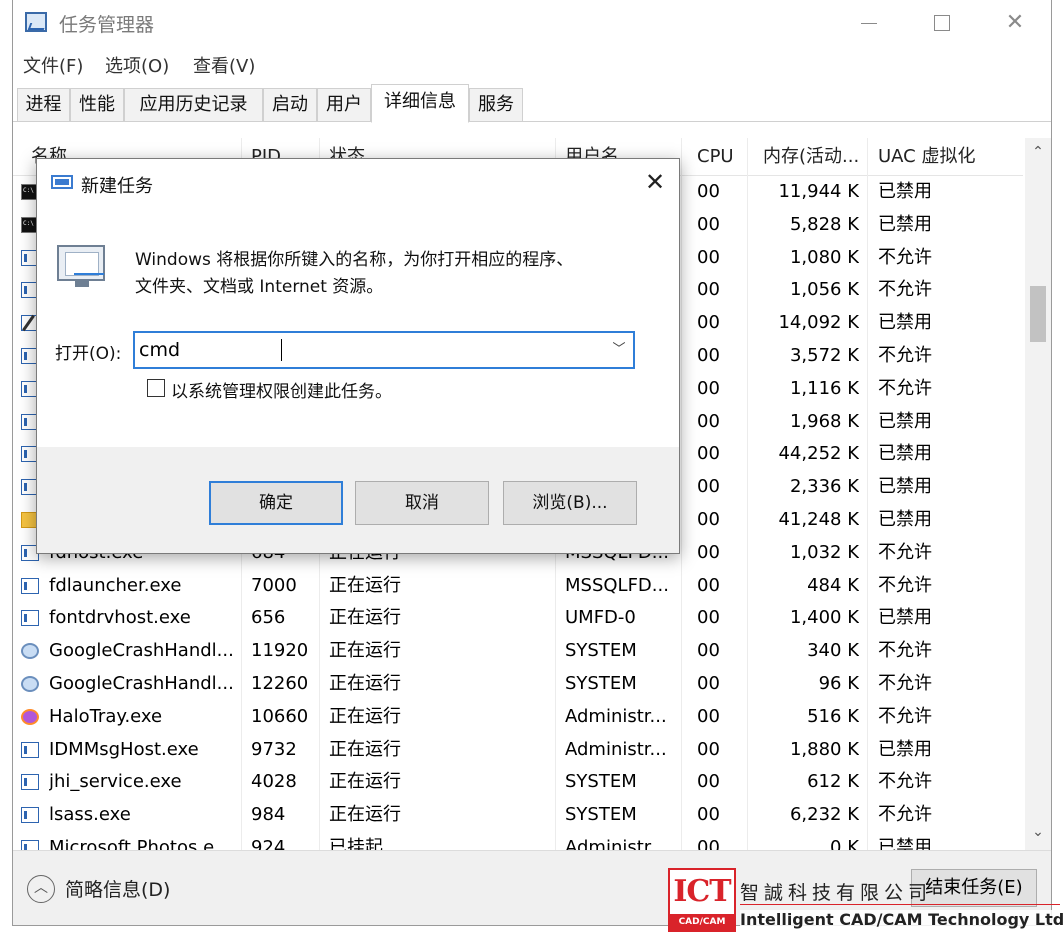 The image size is (1063, 938). What do you see at coordinates (268, 618) in the screenshot?
I see `process-pid: 656` at bounding box center [268, 618].